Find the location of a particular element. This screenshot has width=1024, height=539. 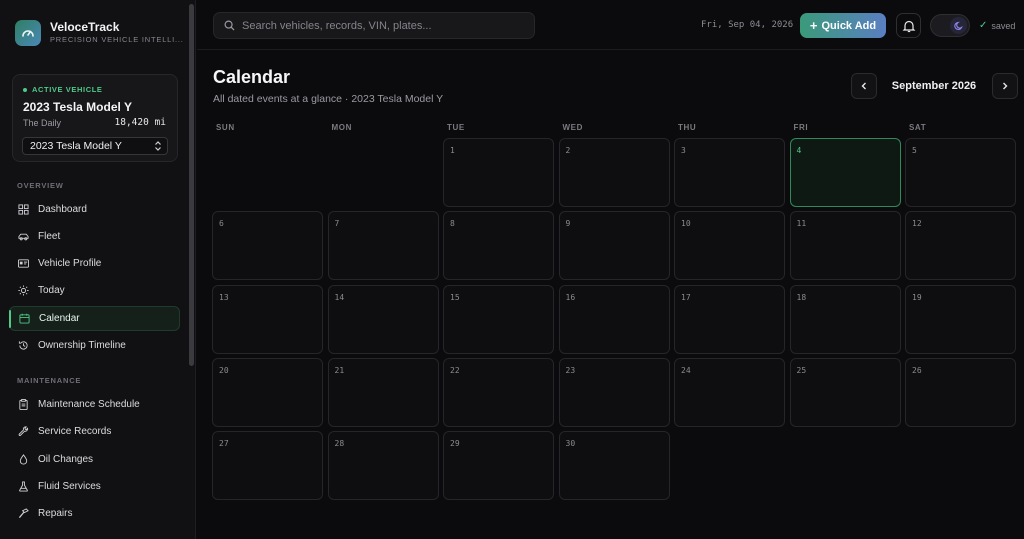

month-label: September 2026 is located at coordinates (934, 86).